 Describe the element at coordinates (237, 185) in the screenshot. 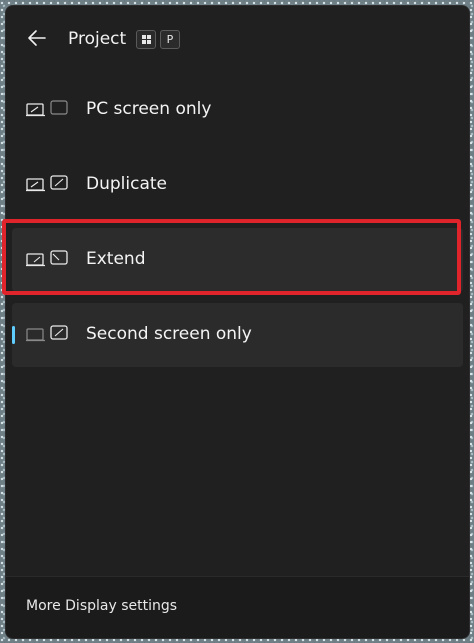

I see `option-duplicate: Duplicate` at that location.